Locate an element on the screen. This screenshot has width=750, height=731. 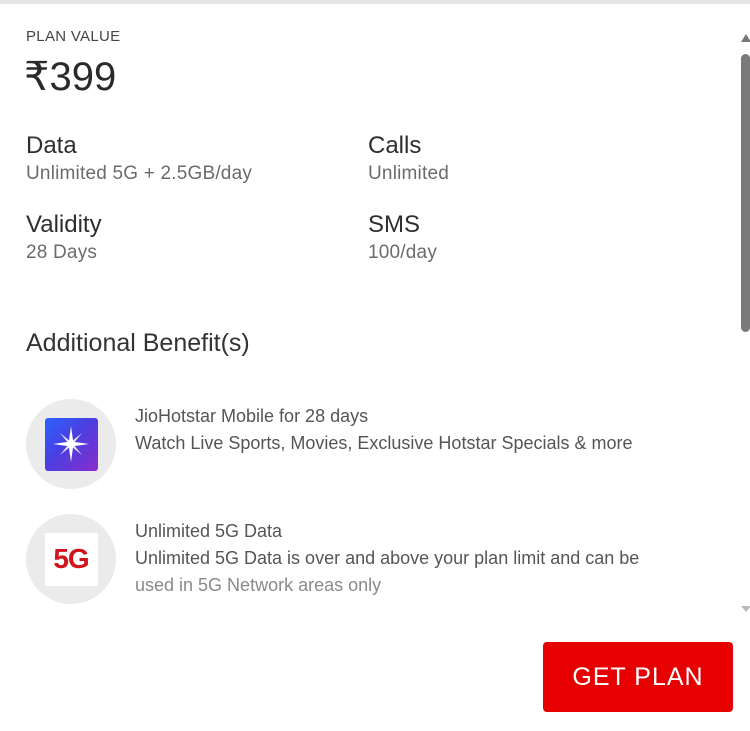
vertical-scrollbar is located at coordinates (745, 323).